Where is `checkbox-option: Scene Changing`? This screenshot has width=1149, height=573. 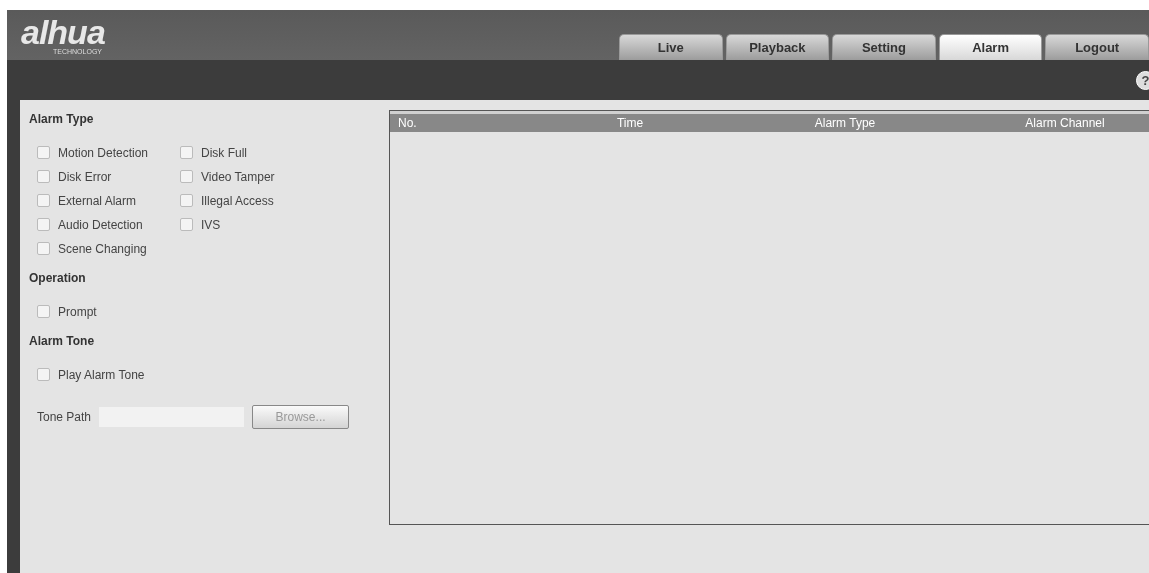
checkbox-option: Scene Changing is located at coordinates (108, 248).